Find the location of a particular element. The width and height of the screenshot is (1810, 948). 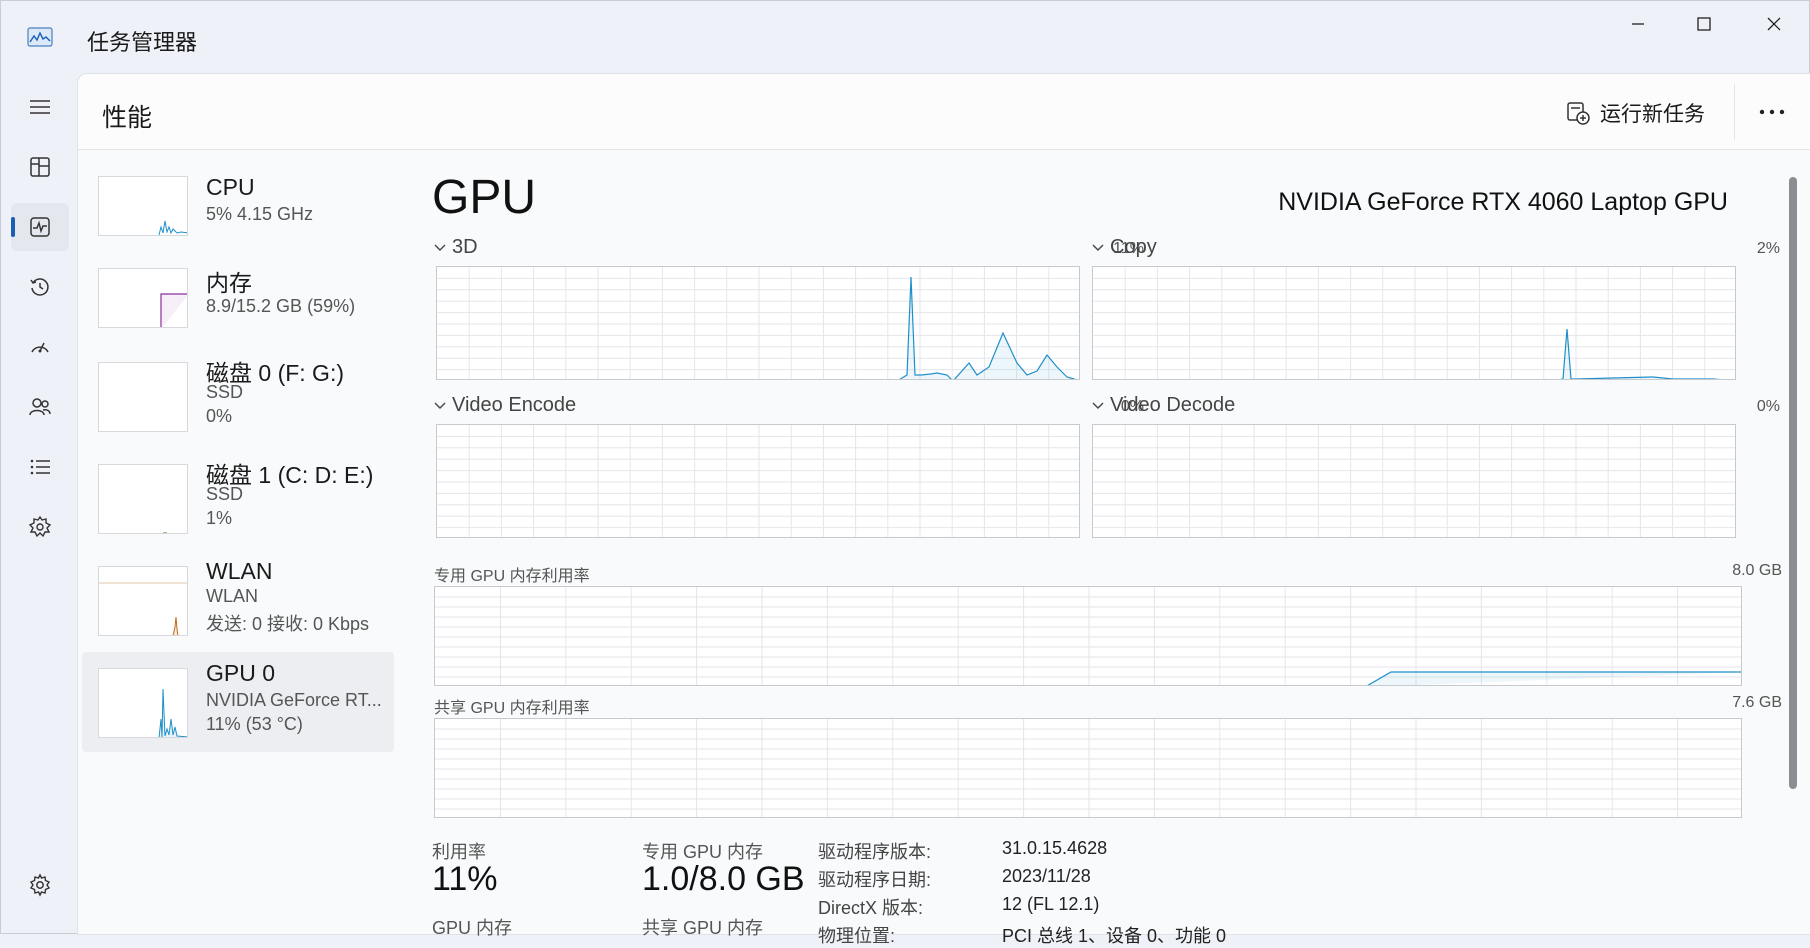

resource-name: 内存 is located at coordinates (229, 283).